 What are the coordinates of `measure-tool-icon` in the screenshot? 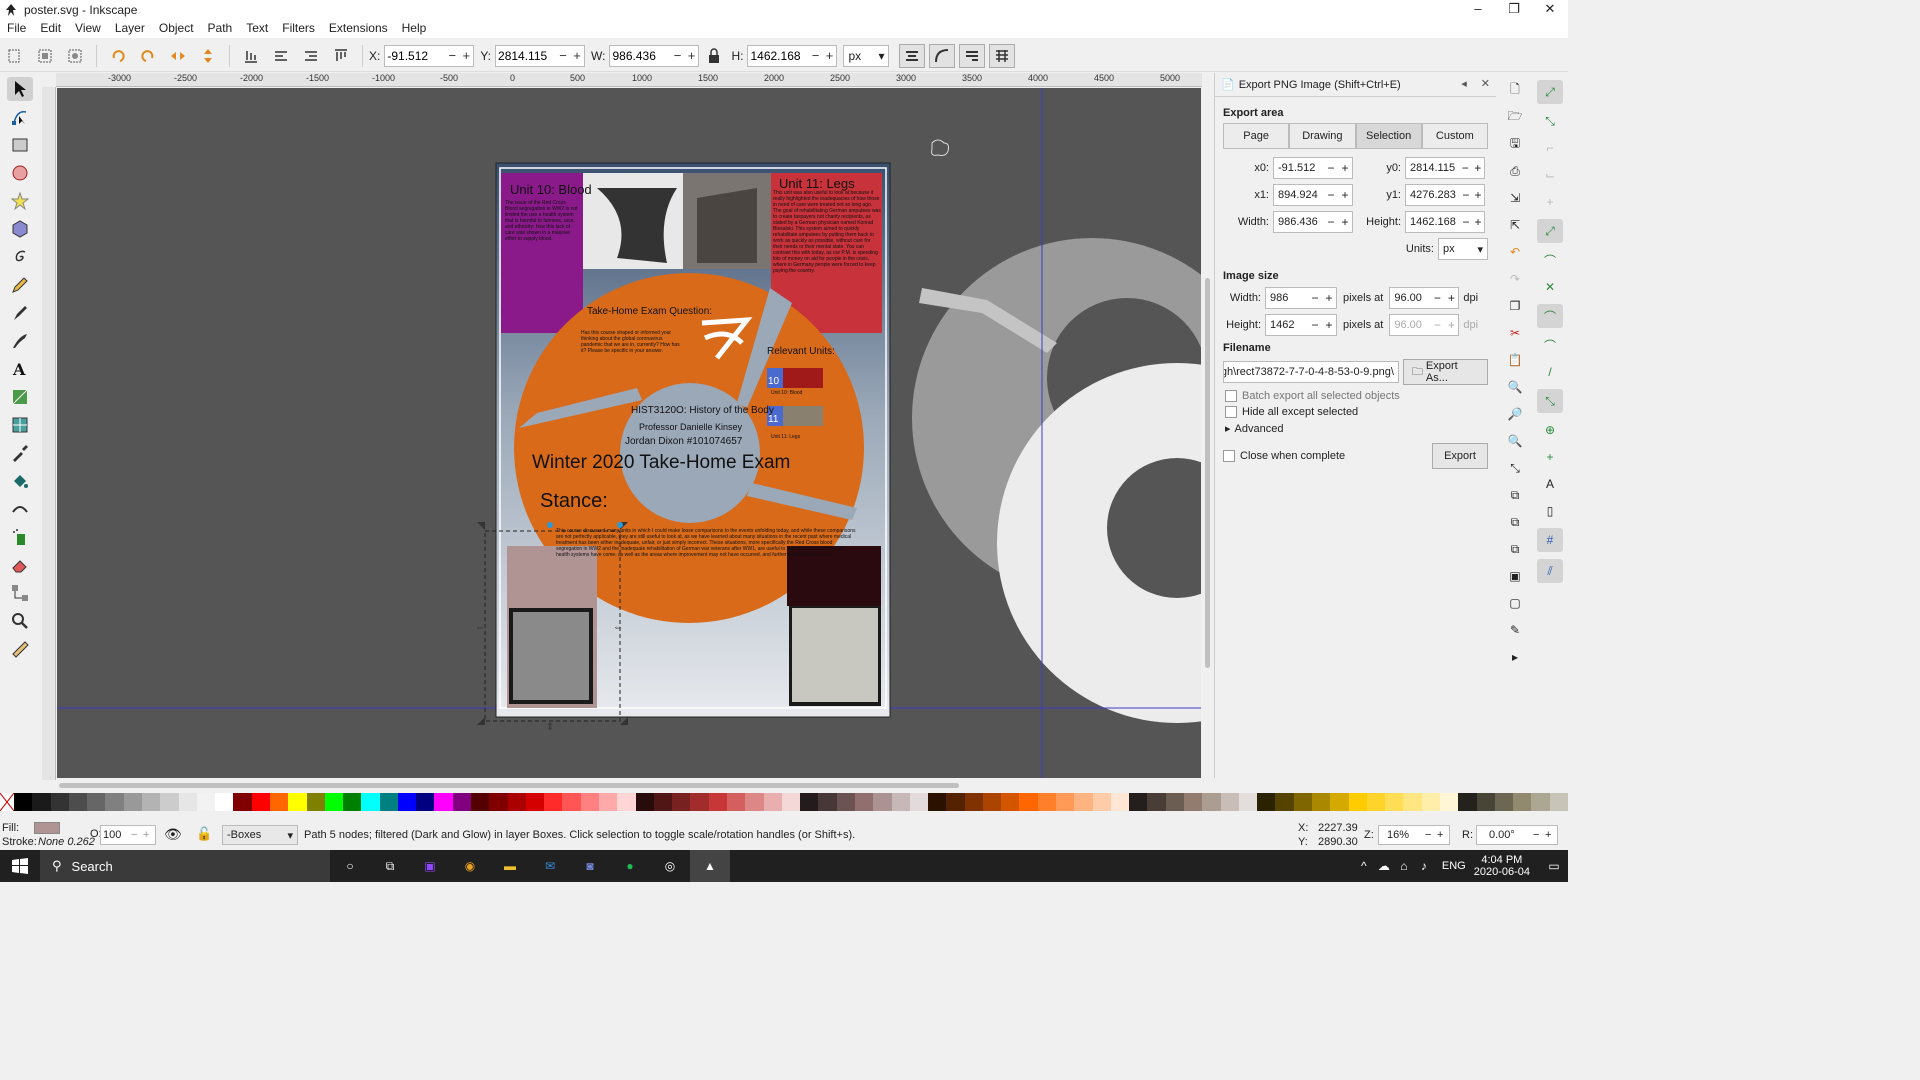 It's located at (20, 649).